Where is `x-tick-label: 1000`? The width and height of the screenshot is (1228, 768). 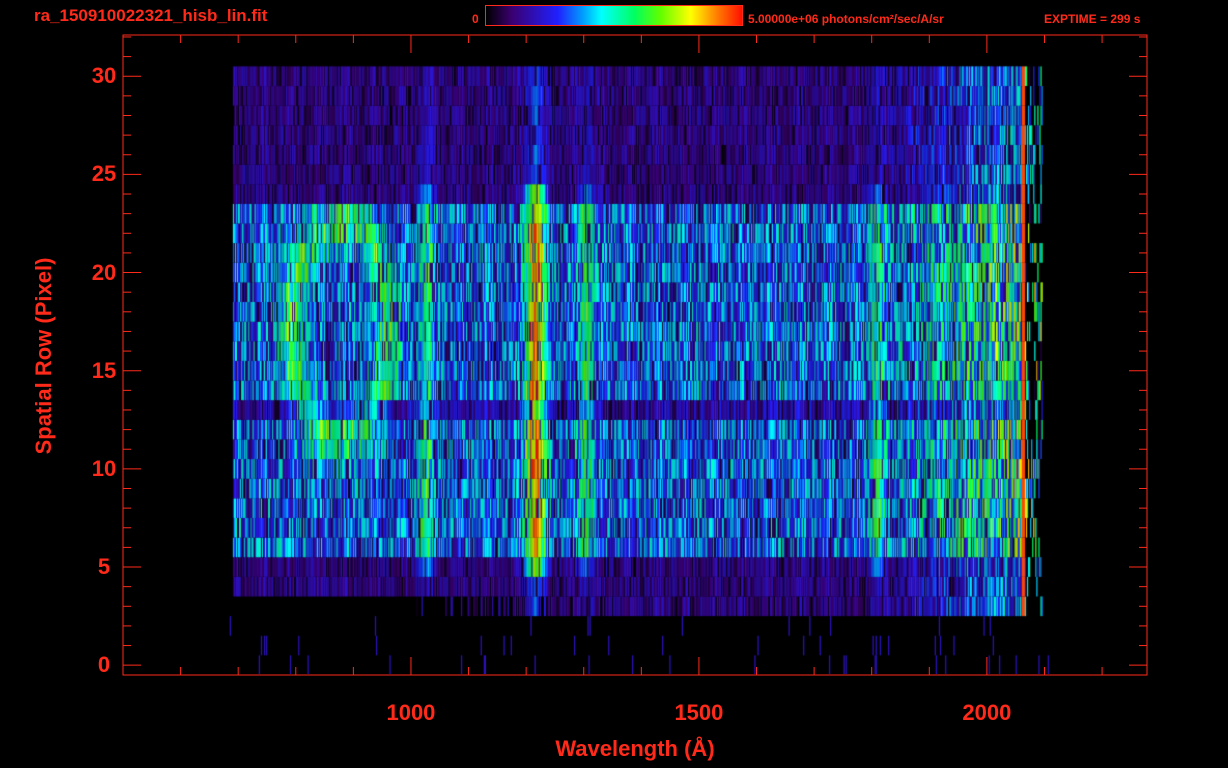 x-tick-label: 1000 is located at coordinates (411, 712).